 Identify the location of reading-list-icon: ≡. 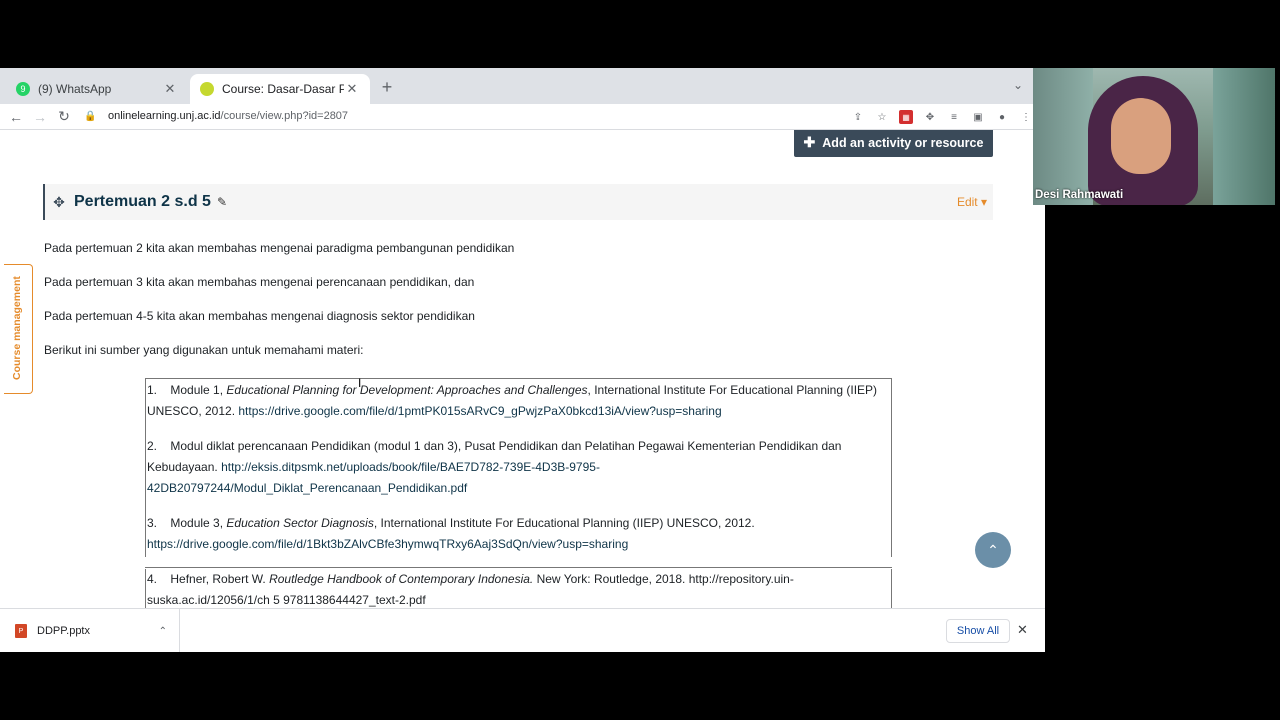
(954, 117).